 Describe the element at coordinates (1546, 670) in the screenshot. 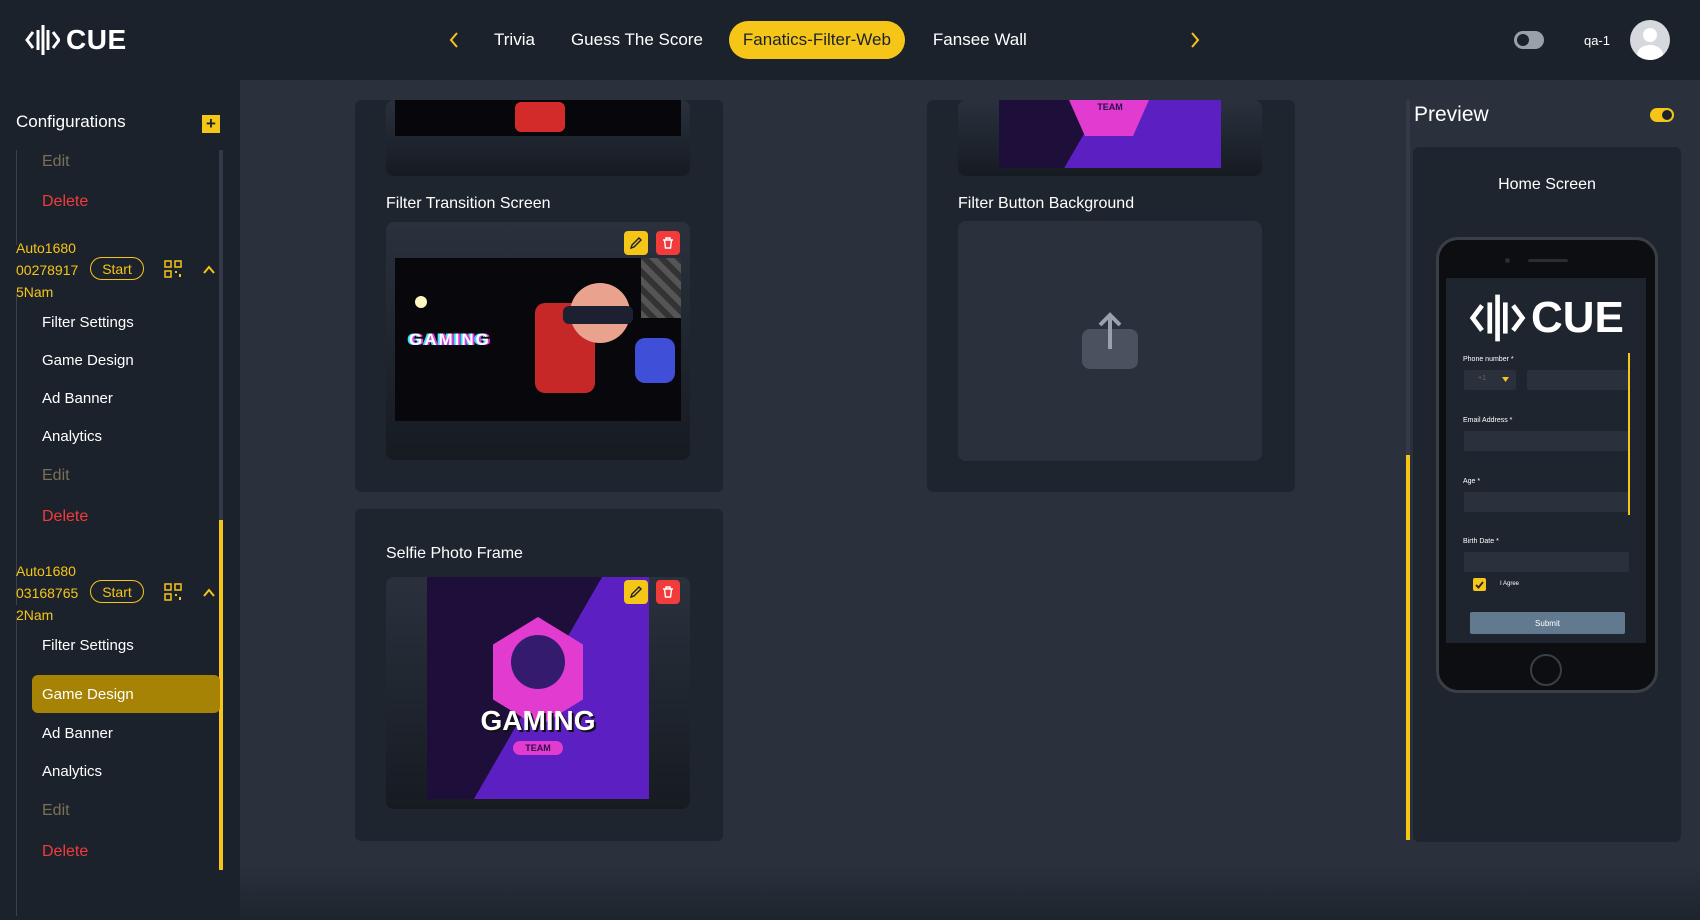

I see `phone-home-button` at that location.